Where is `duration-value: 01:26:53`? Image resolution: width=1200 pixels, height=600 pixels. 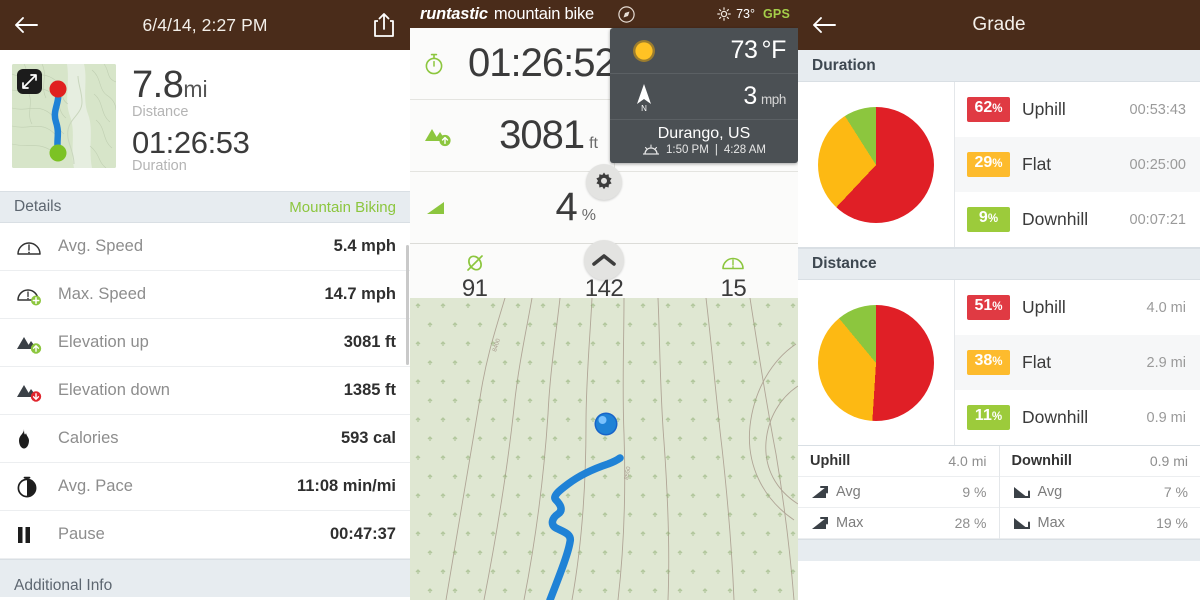
duration-value: 01:26:53 is located at coordinates (191, 142).